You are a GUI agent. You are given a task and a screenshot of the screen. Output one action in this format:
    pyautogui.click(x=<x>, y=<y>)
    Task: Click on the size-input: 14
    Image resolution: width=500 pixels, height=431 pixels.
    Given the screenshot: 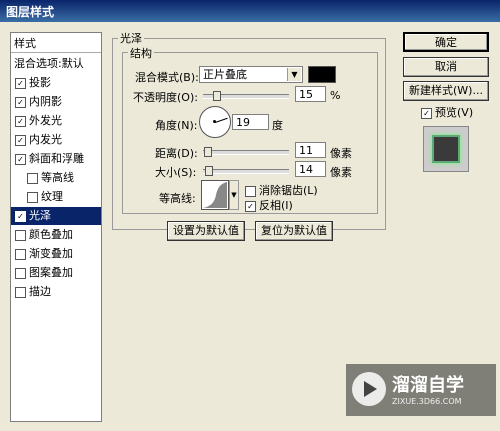 What is the action you would take?
    pyautogui.click(x=310, y=169)
    